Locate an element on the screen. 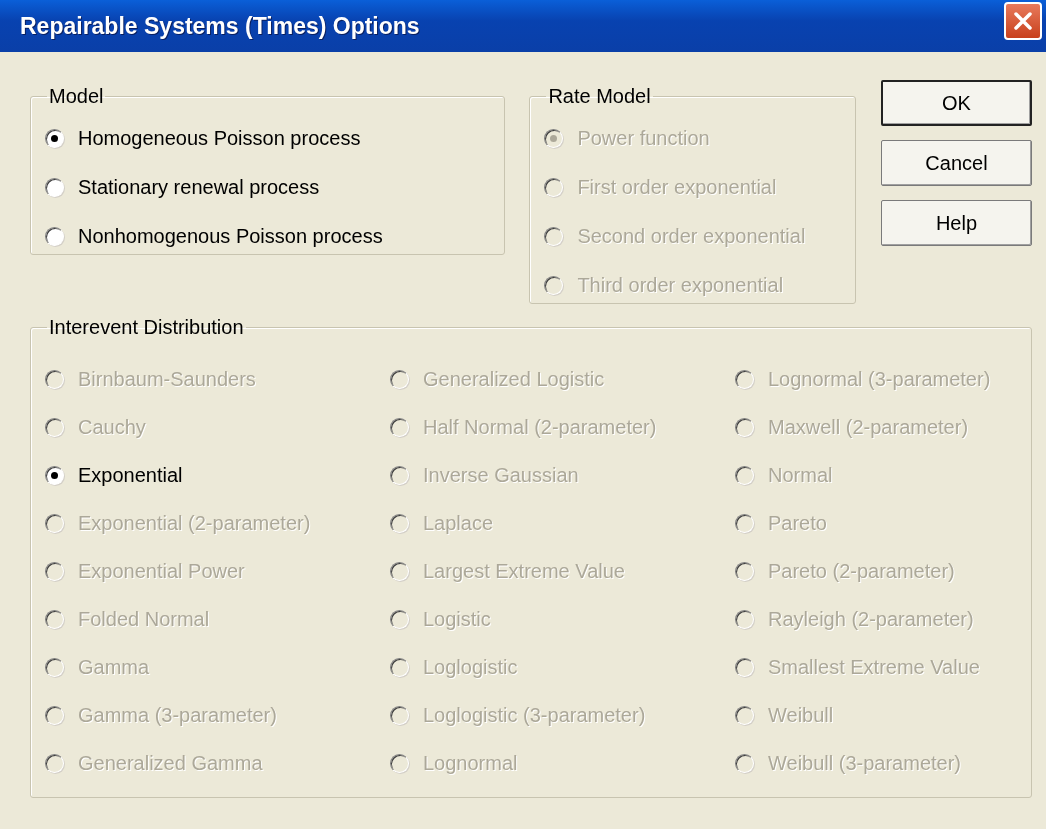  dialog-button: Help is located at coordinates (956, 223).